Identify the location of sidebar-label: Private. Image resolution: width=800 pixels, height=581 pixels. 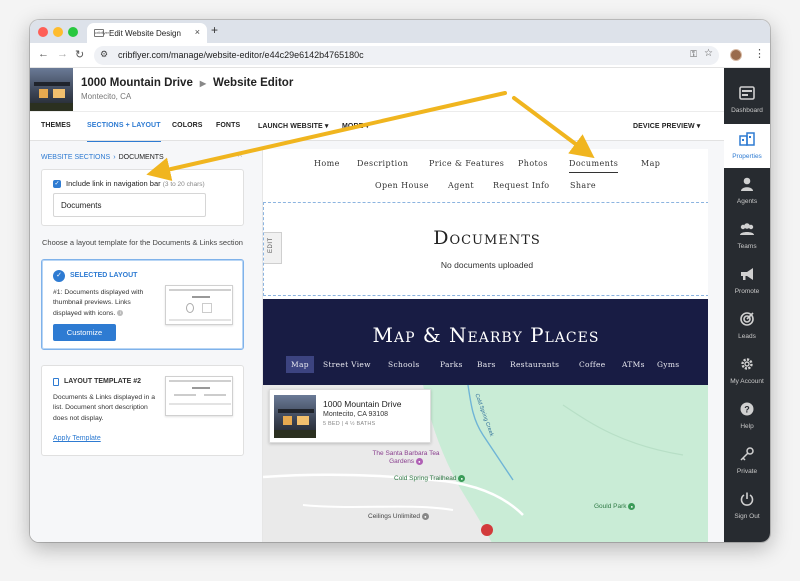
(747, 471).